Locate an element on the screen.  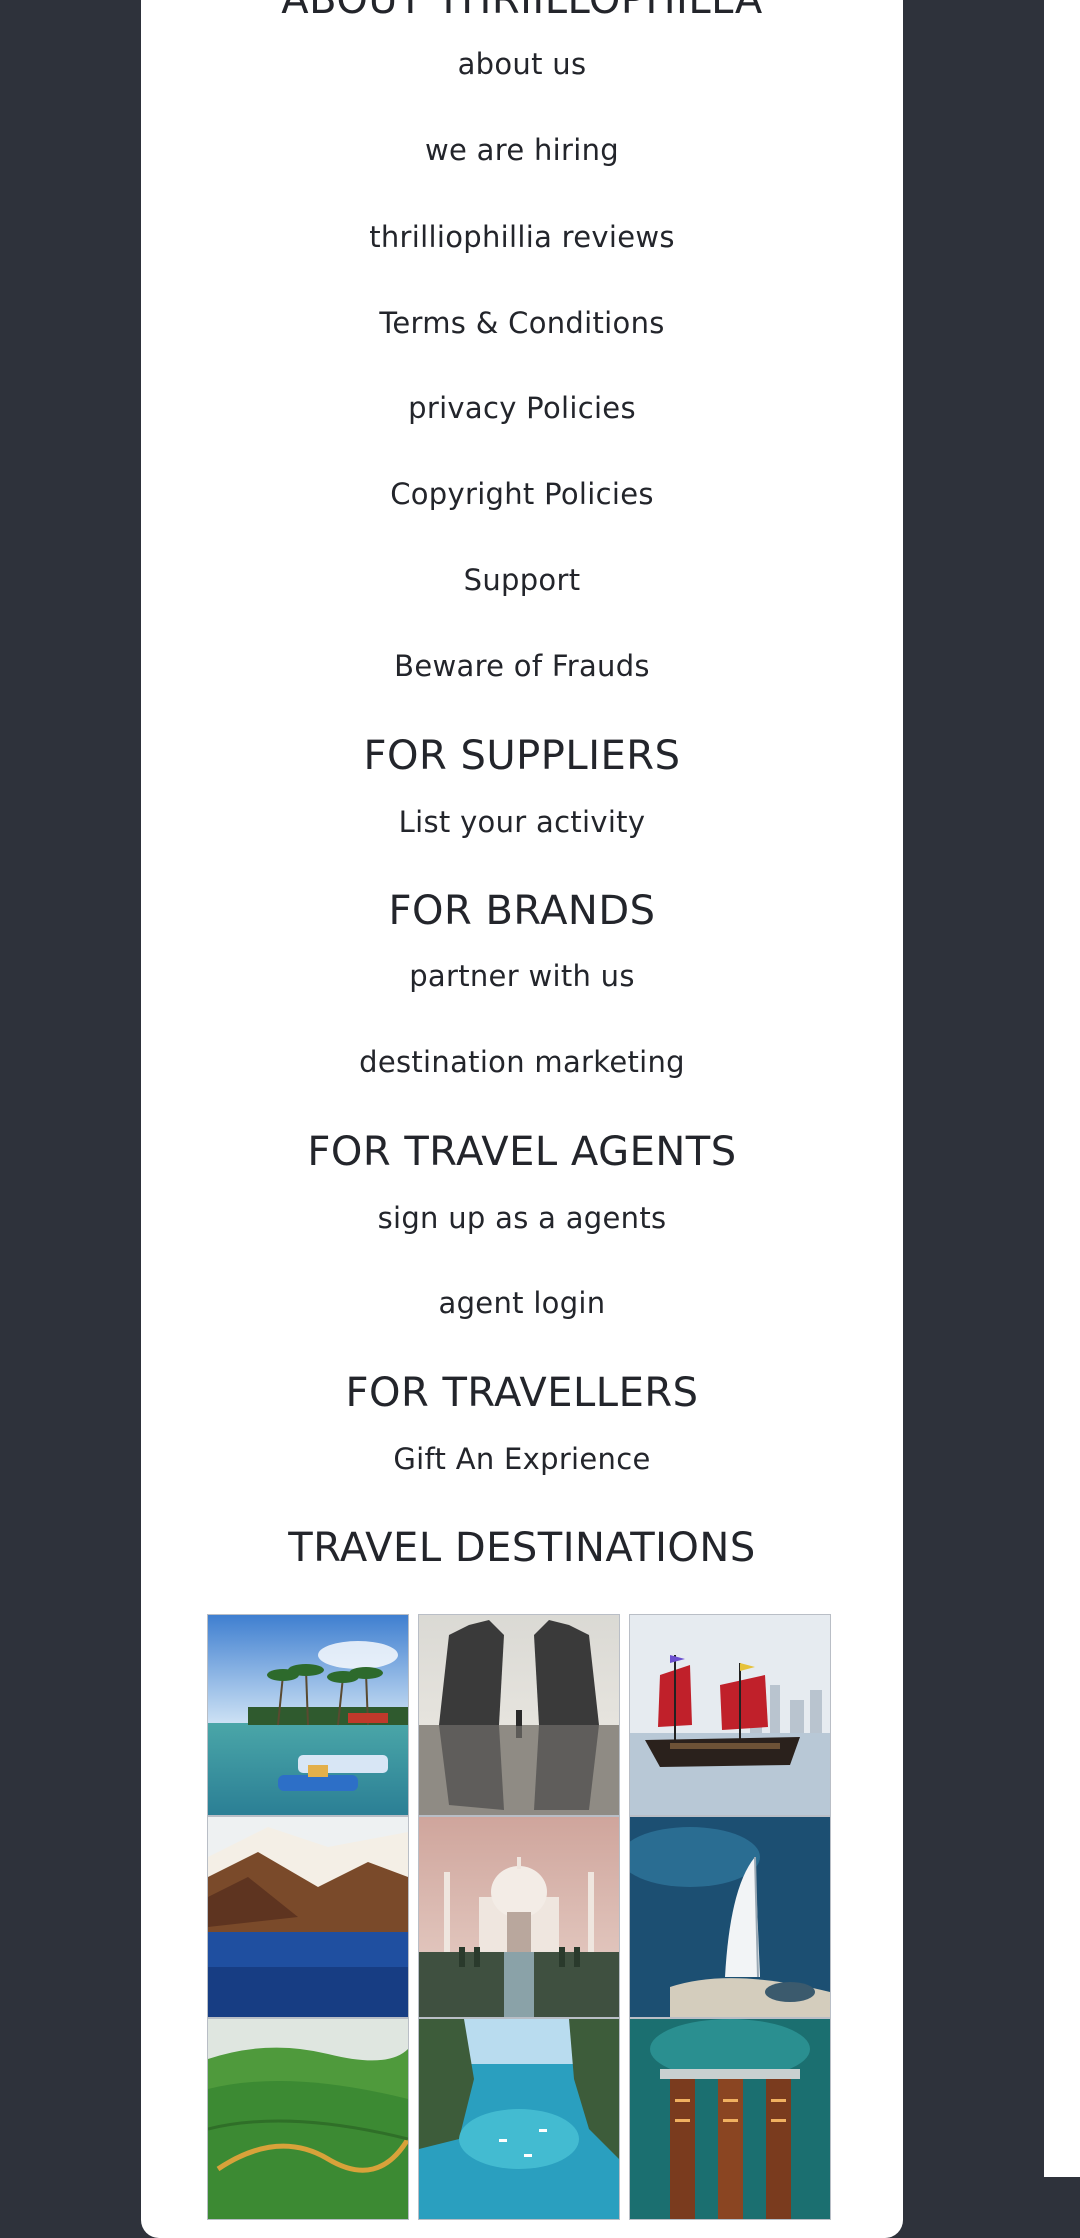
link-gift-an-experience: Gift An Exprience is located at coordinates (522, 1459).